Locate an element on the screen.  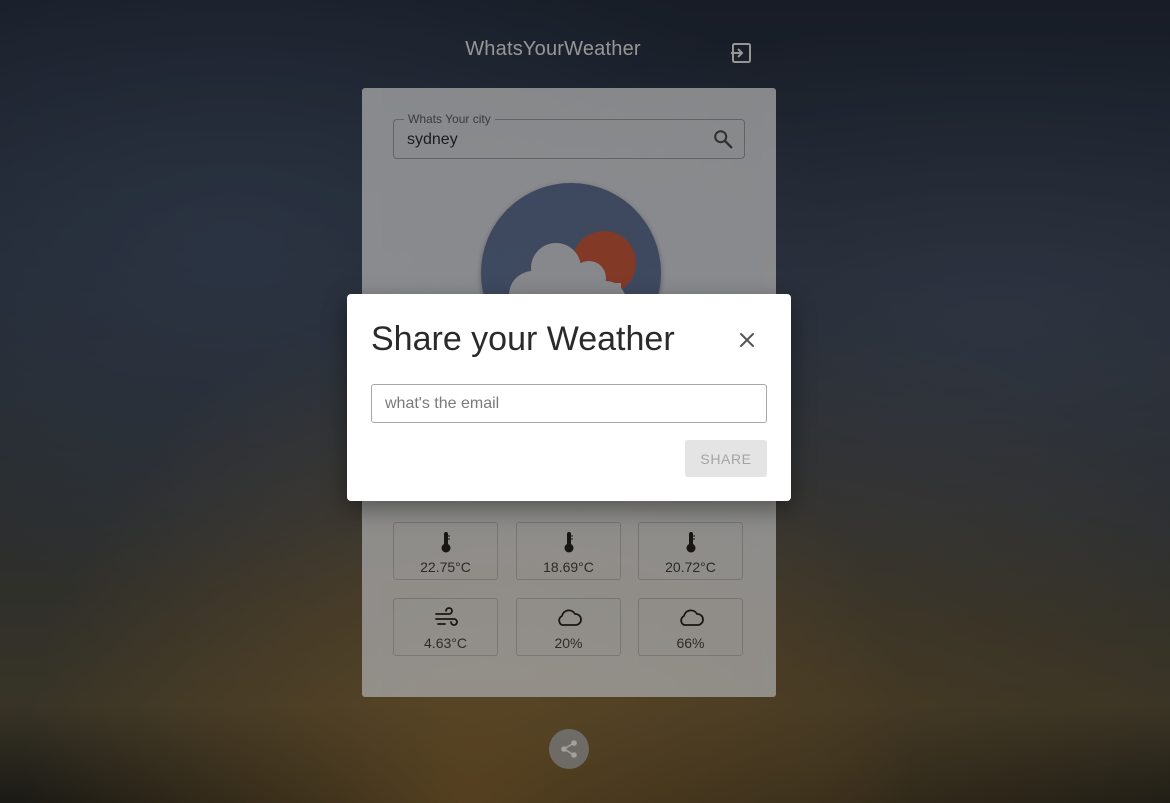
share-button: SHARE is located at coordinates (726, 458).